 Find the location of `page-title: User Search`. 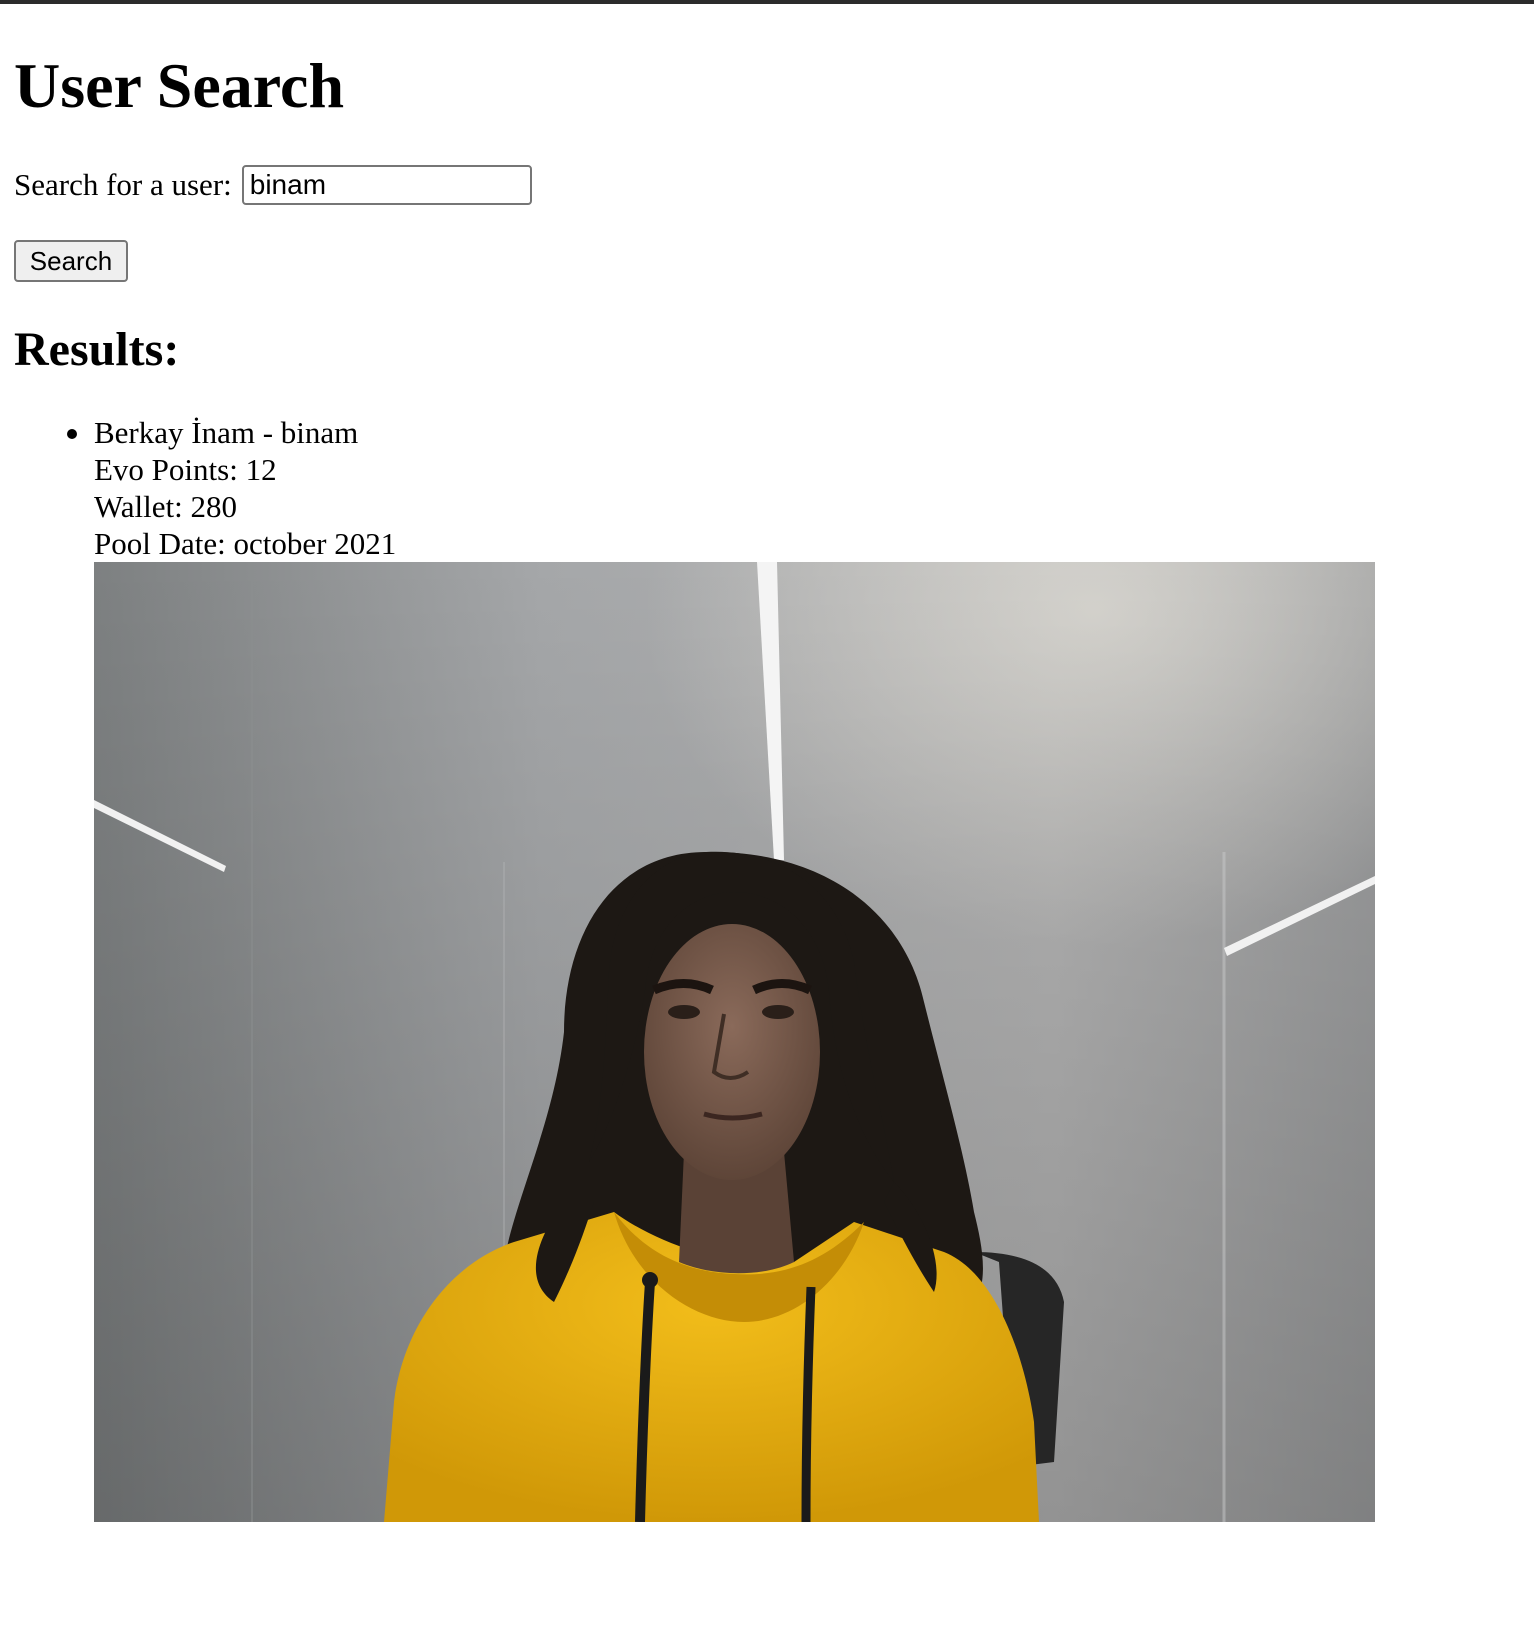

page-title: User Search is located at coordinates (179, 85).